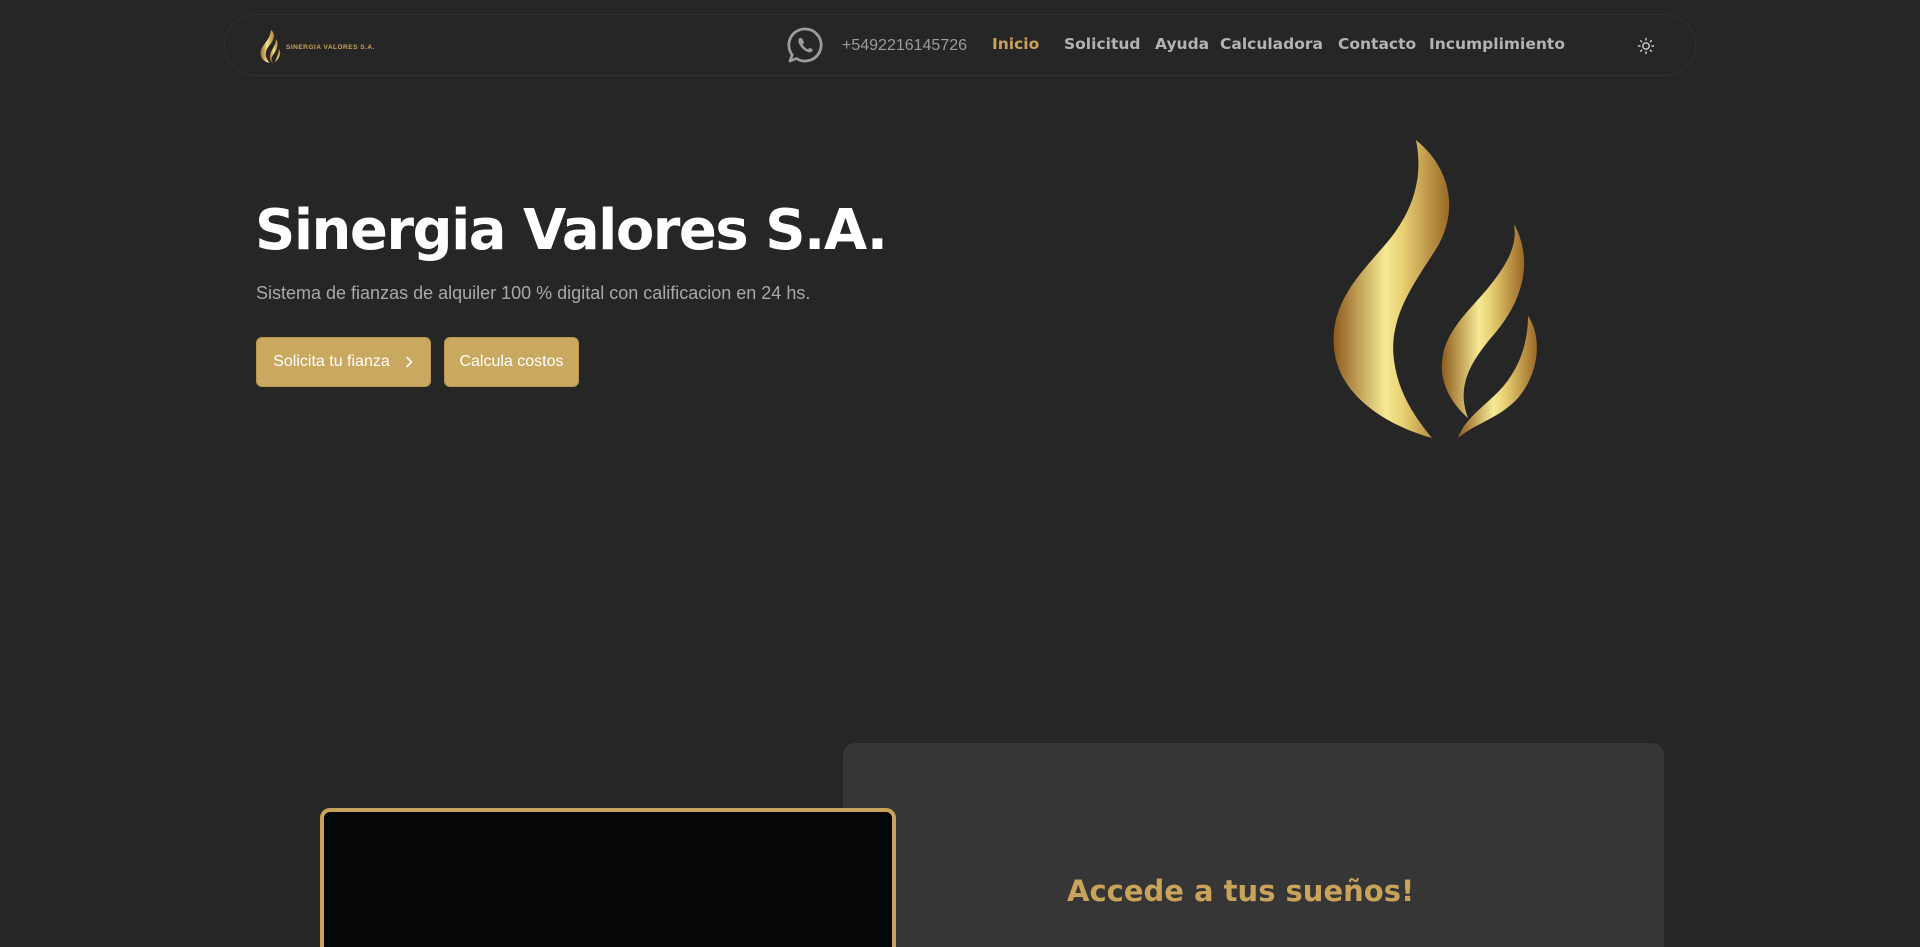  Describe the element at coordinates (571, 230) in the screenshot. I see `hero-title: Sinergia Valores S.A.` at that location.